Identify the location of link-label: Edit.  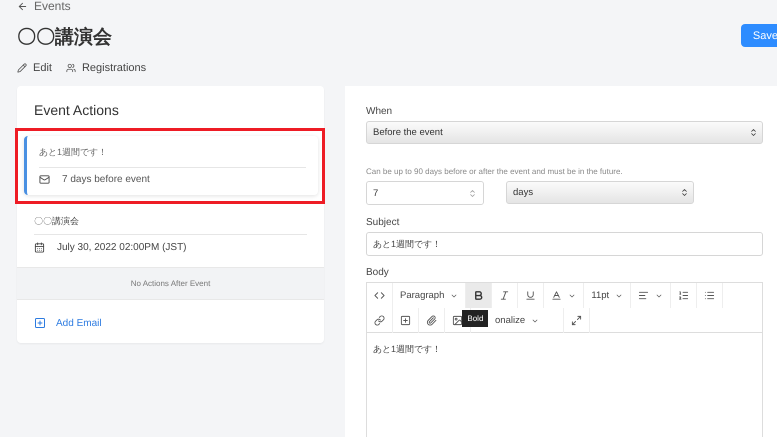
(42, 68).